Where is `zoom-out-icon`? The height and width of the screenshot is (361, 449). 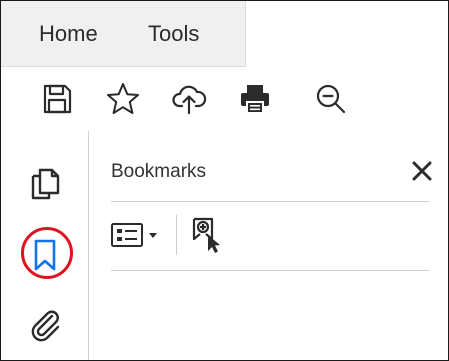 zoom-out-icon is located at coordinates (331, 99).